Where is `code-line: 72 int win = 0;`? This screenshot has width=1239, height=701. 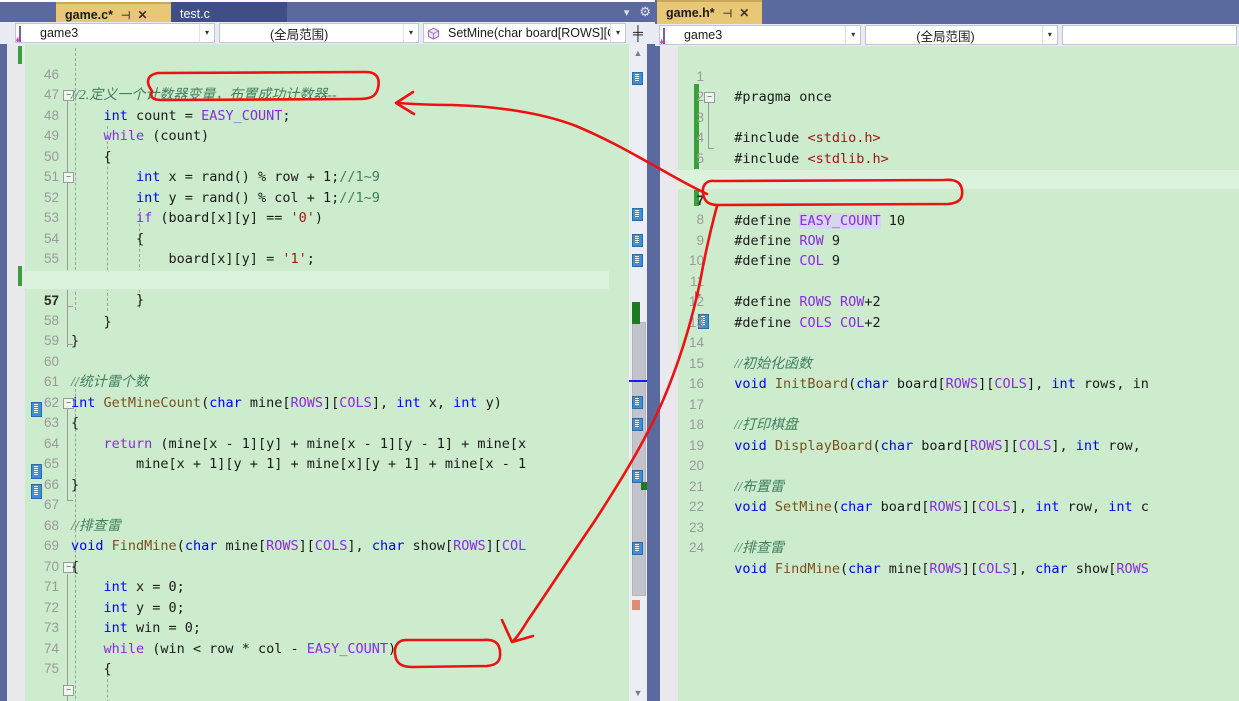 code-line: 72 int win = 0; is located at coordinates (317, 607).